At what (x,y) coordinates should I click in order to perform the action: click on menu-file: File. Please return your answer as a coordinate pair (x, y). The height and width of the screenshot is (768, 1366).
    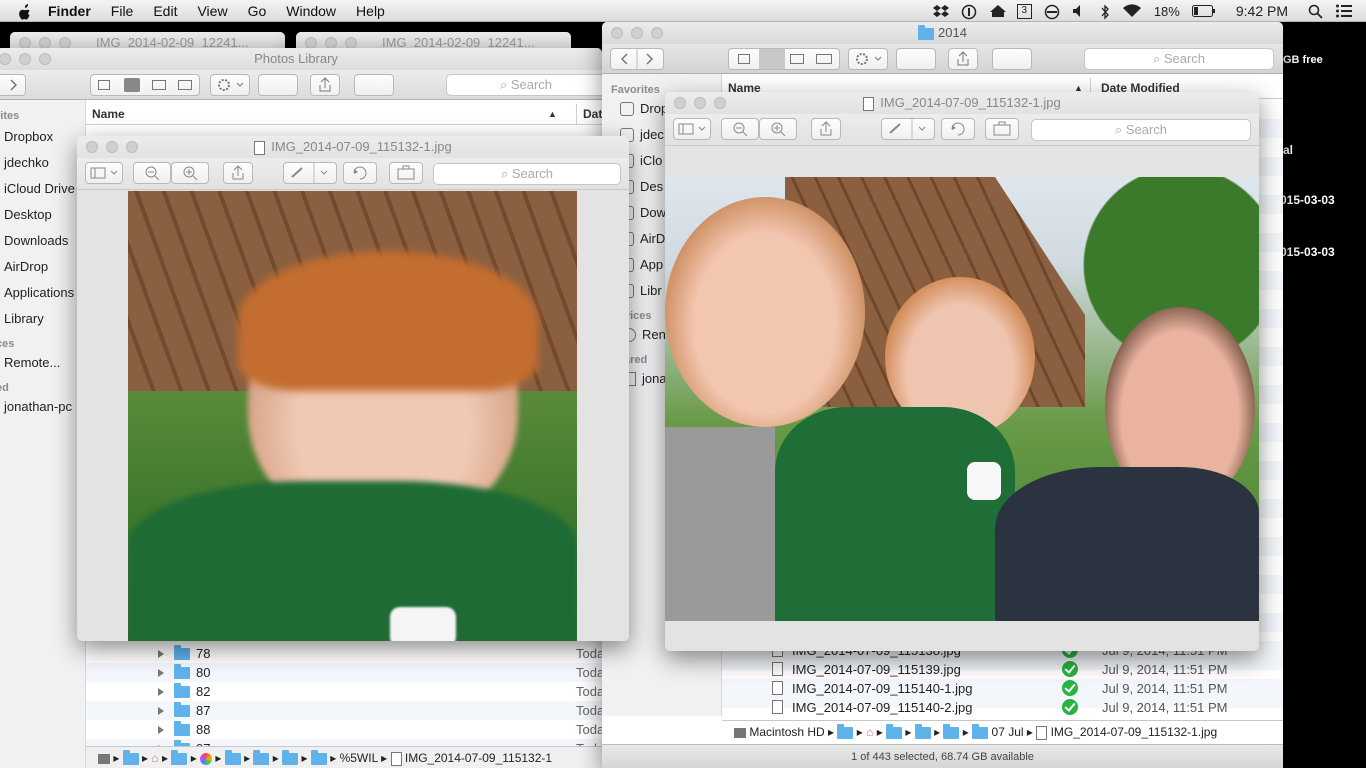
    Looking at the image, I should click on (122, 11).